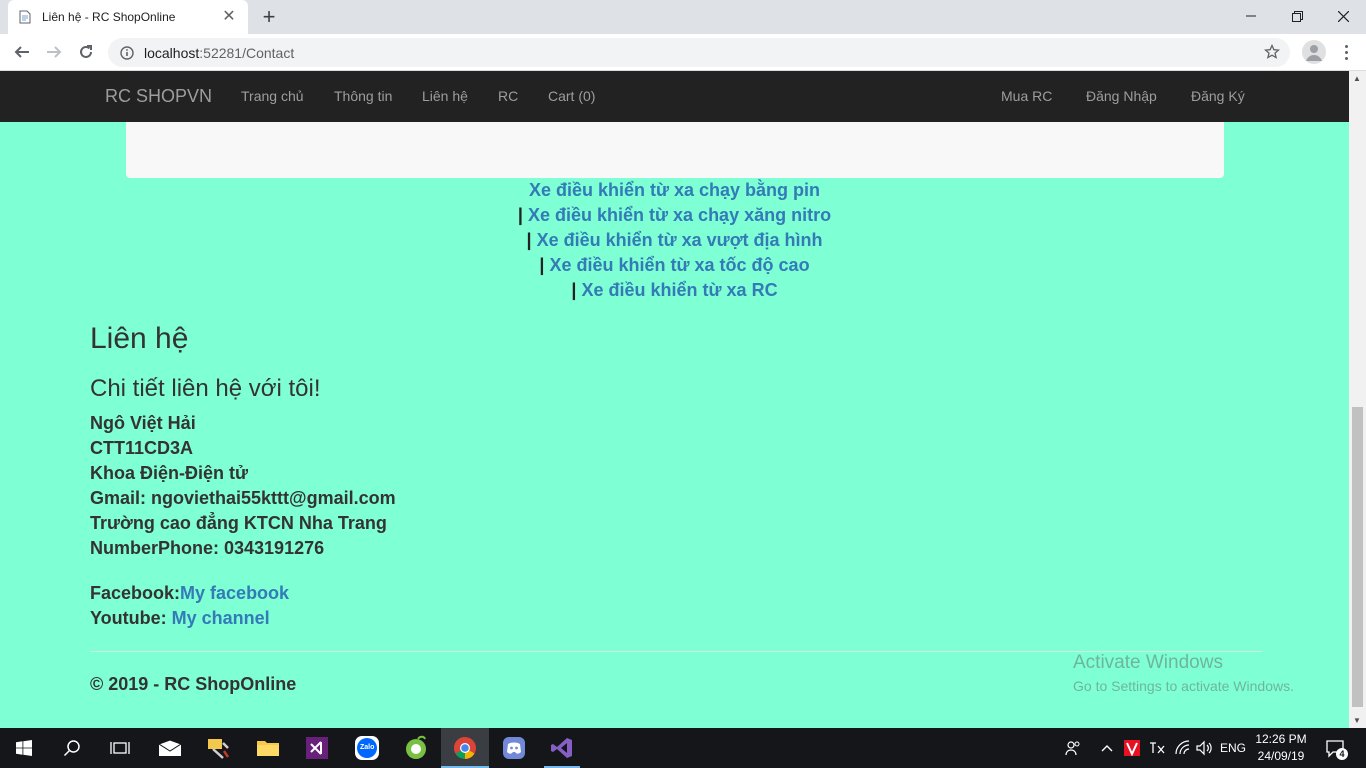 This screenshot has width=1366, height=768. Describe the element at coordinates (445, 96) in the screenshot. I see `nav-link-contact: Liên hệ` at that location.